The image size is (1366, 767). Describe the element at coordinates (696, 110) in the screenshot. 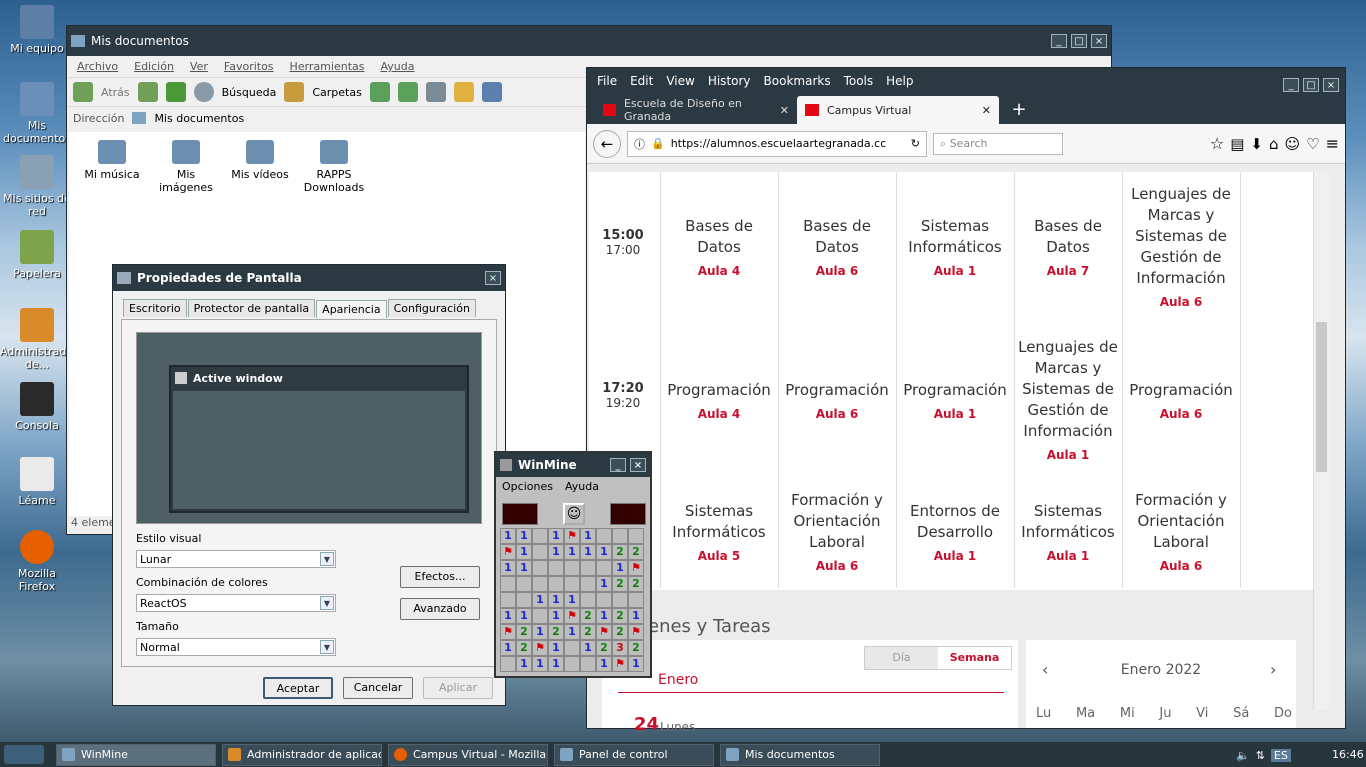

I see `tab-escuela: Escuela de Diseño en Granada ✕` at that location.